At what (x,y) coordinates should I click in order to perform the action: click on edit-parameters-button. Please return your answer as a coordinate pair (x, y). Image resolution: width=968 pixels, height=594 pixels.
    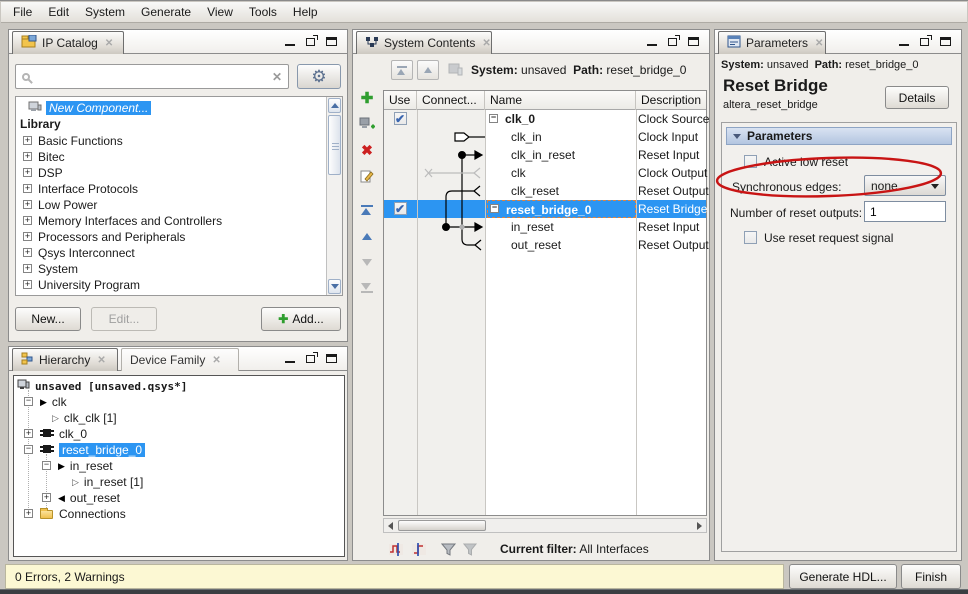
    Looking at the image, I should click on (367, 176).